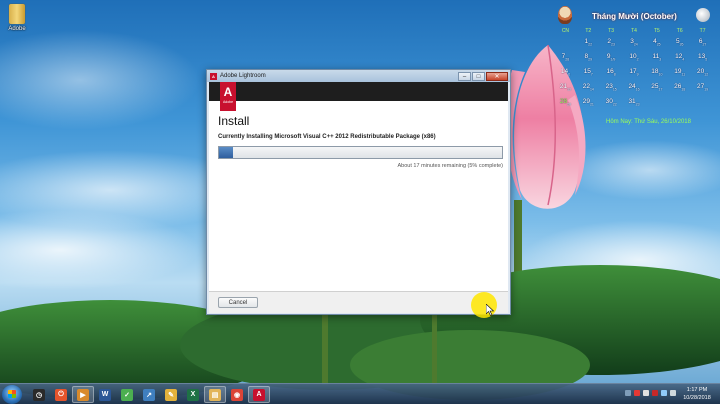 This screenshot has height=404, width=720. I want to click on lunar-day-number: 25, so click(658, 44).